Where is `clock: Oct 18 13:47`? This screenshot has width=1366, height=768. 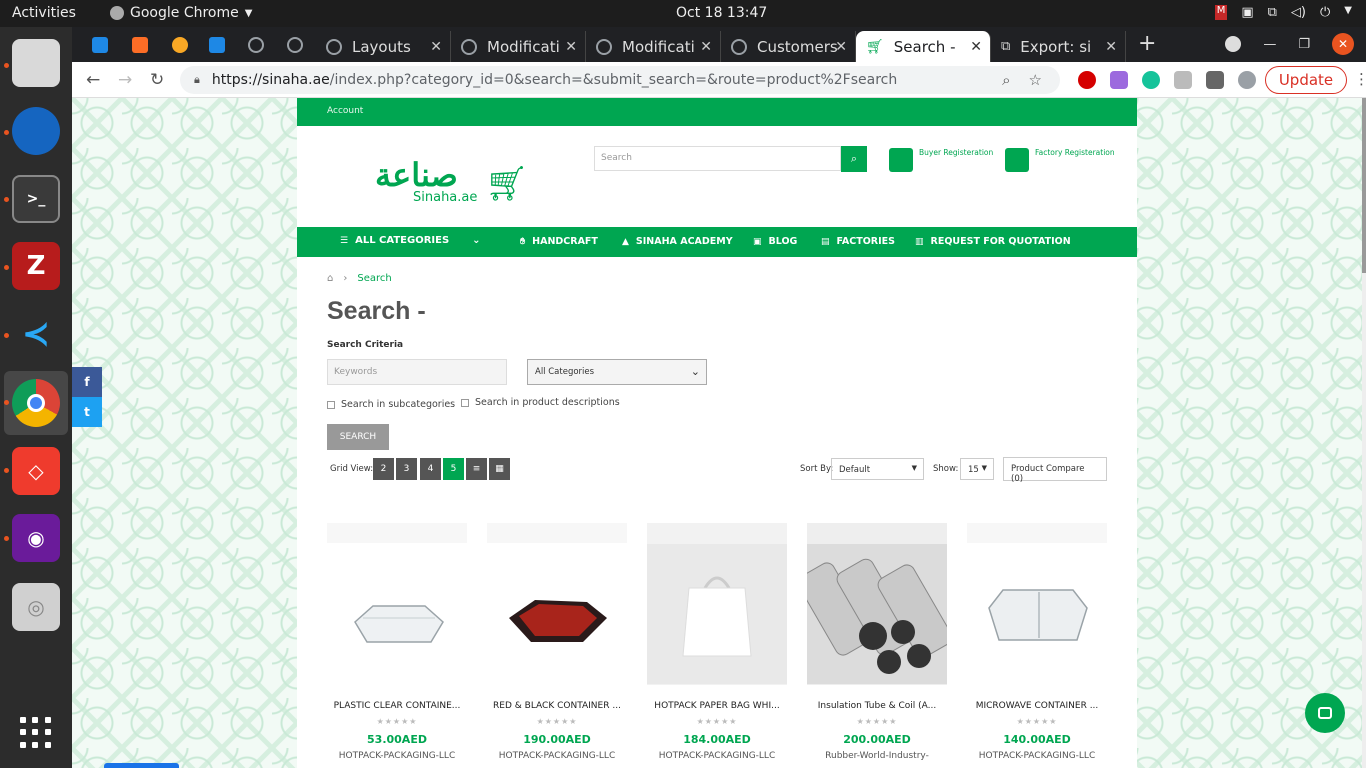 clock: Oct 18 13:47 is located at coordinates (721, 13).